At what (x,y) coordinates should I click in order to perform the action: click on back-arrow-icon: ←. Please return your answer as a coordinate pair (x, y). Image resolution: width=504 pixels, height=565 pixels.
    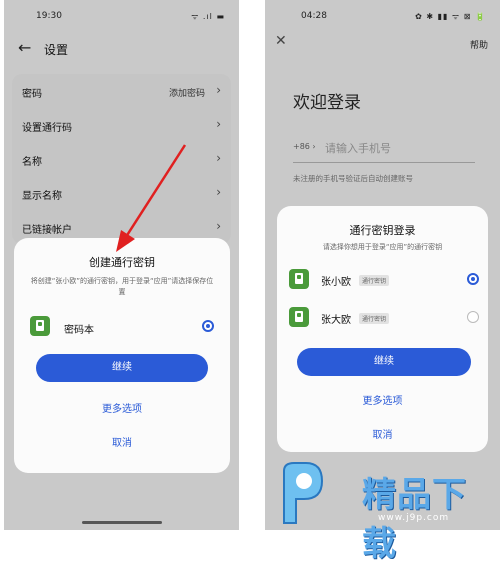
    Looking at the image, I should click on (24, 47).